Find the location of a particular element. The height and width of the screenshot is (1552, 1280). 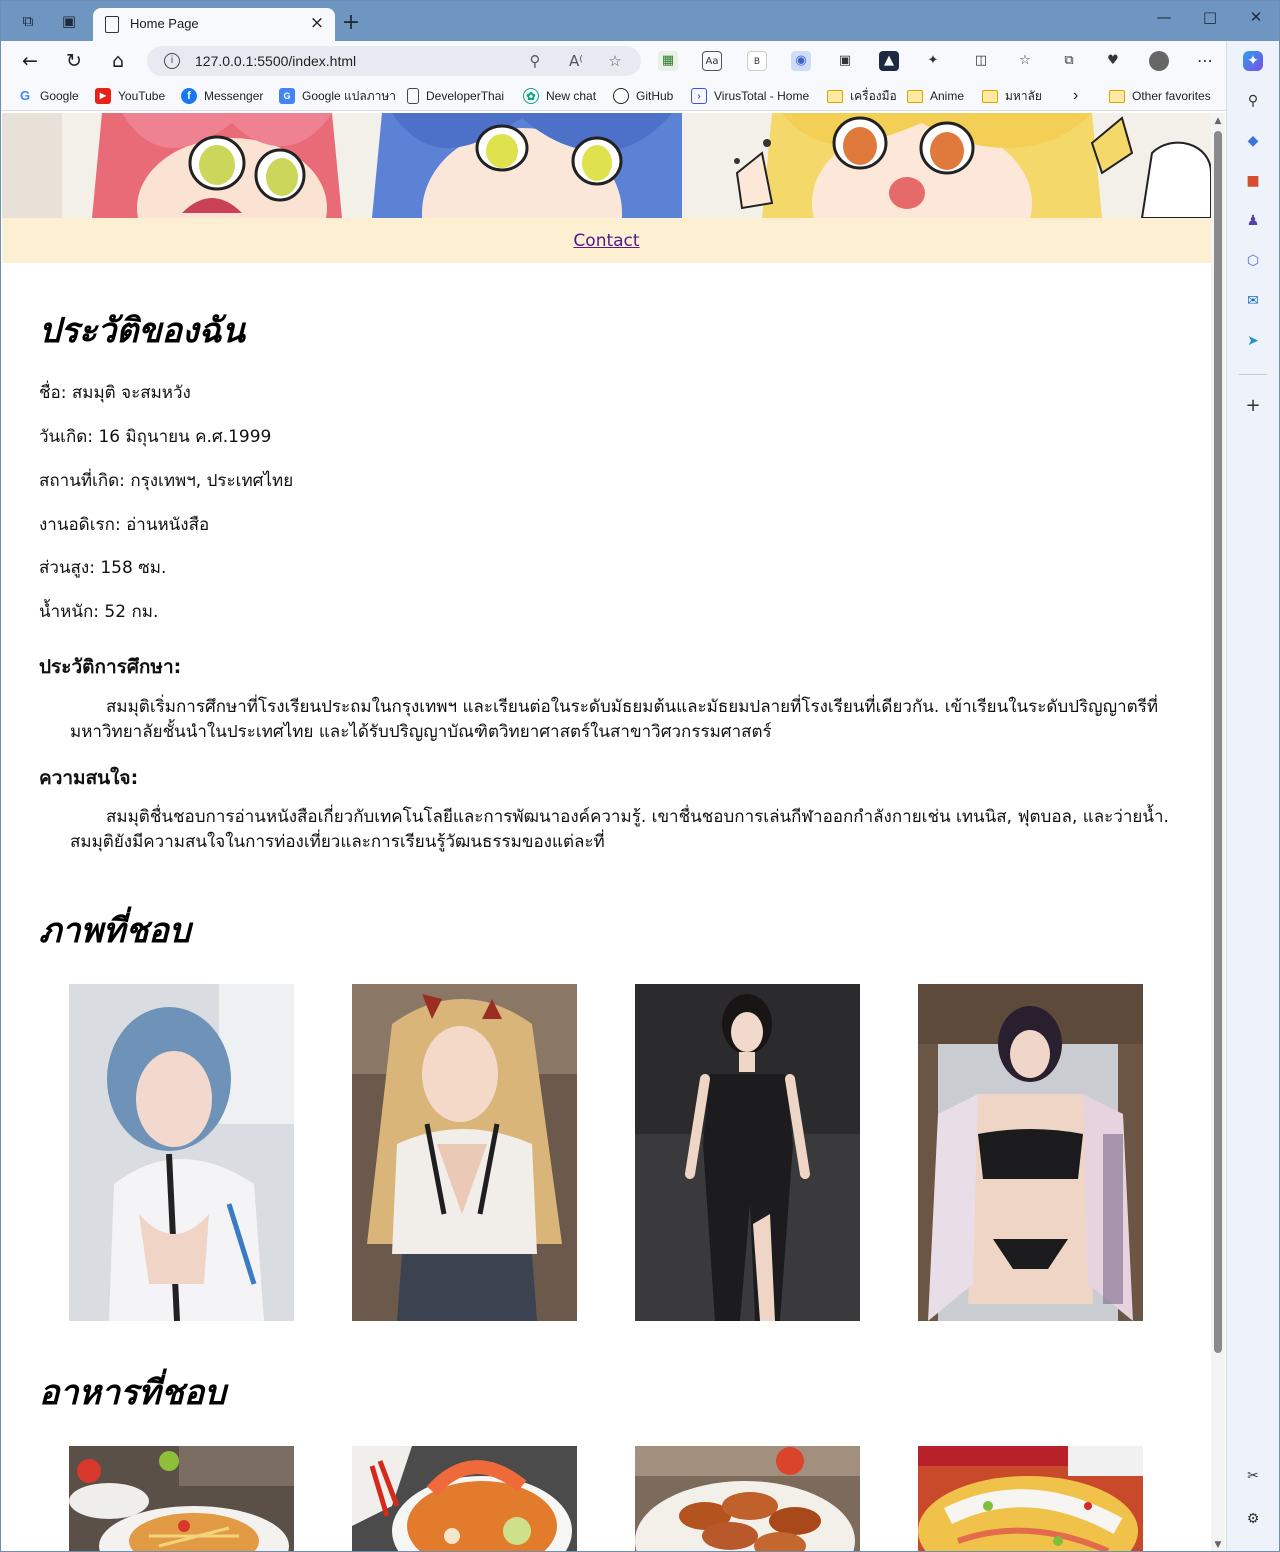

favorite-star-icon: ☆ is located at coordinates (615, 61).